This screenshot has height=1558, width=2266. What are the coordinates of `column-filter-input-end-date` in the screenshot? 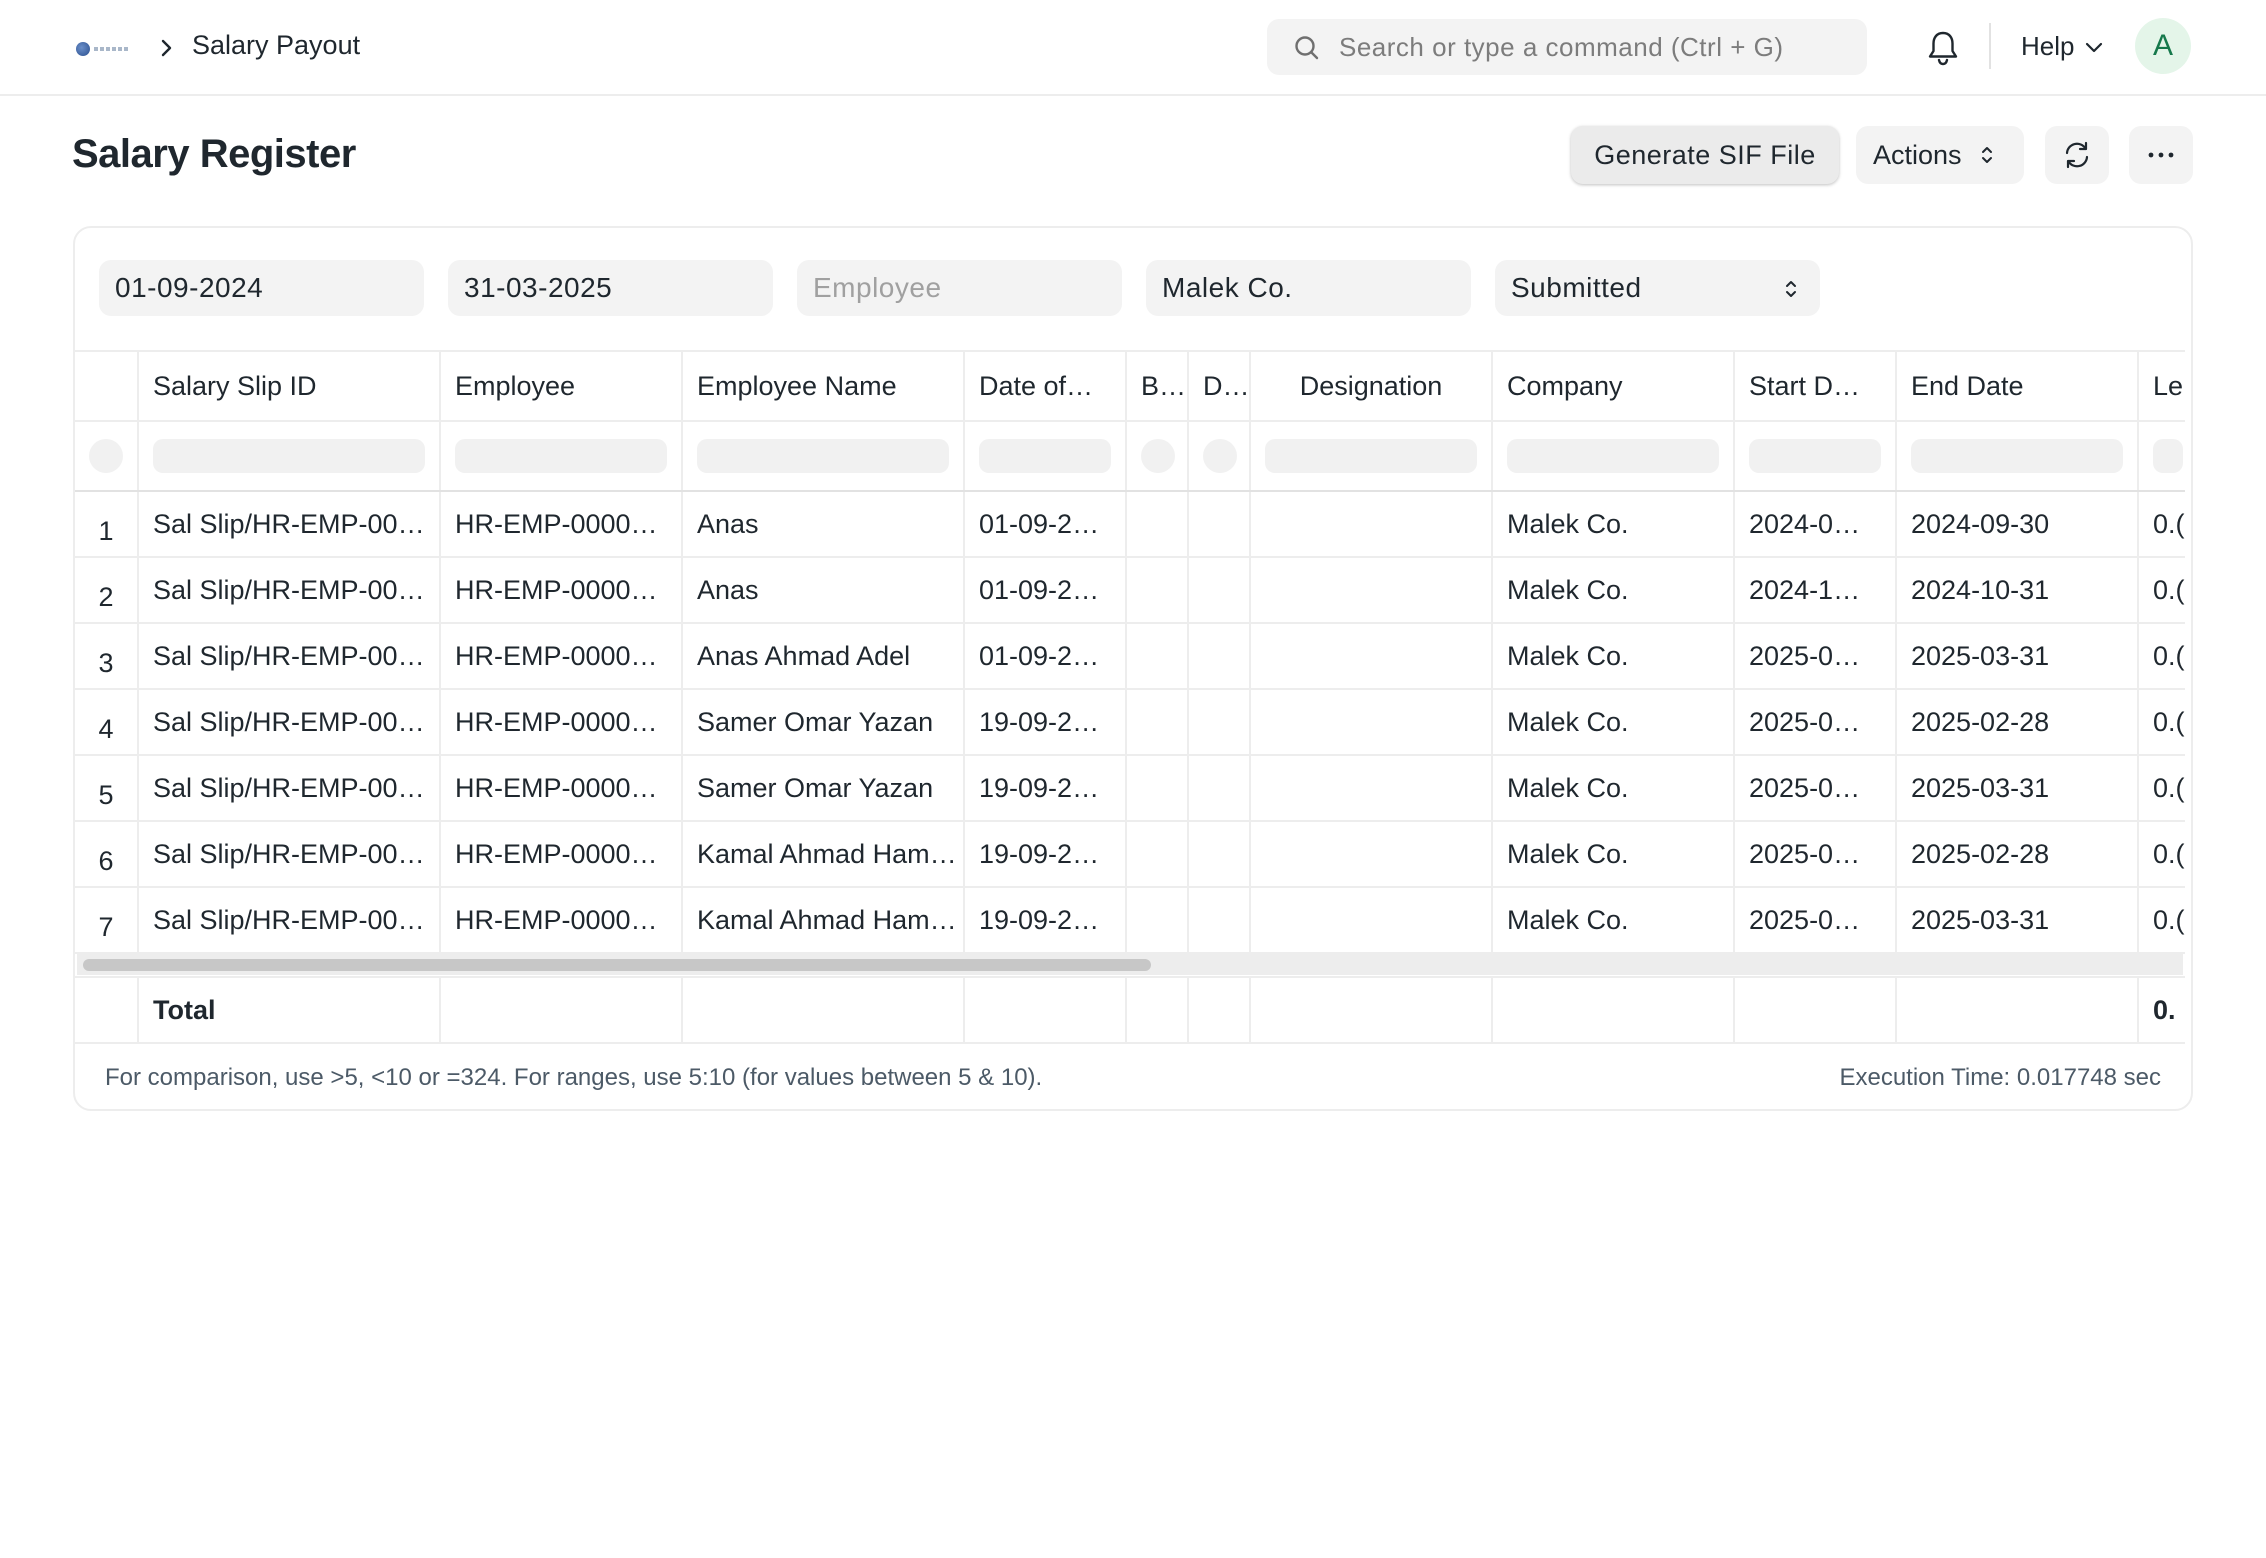 It's located at (2017, 456).